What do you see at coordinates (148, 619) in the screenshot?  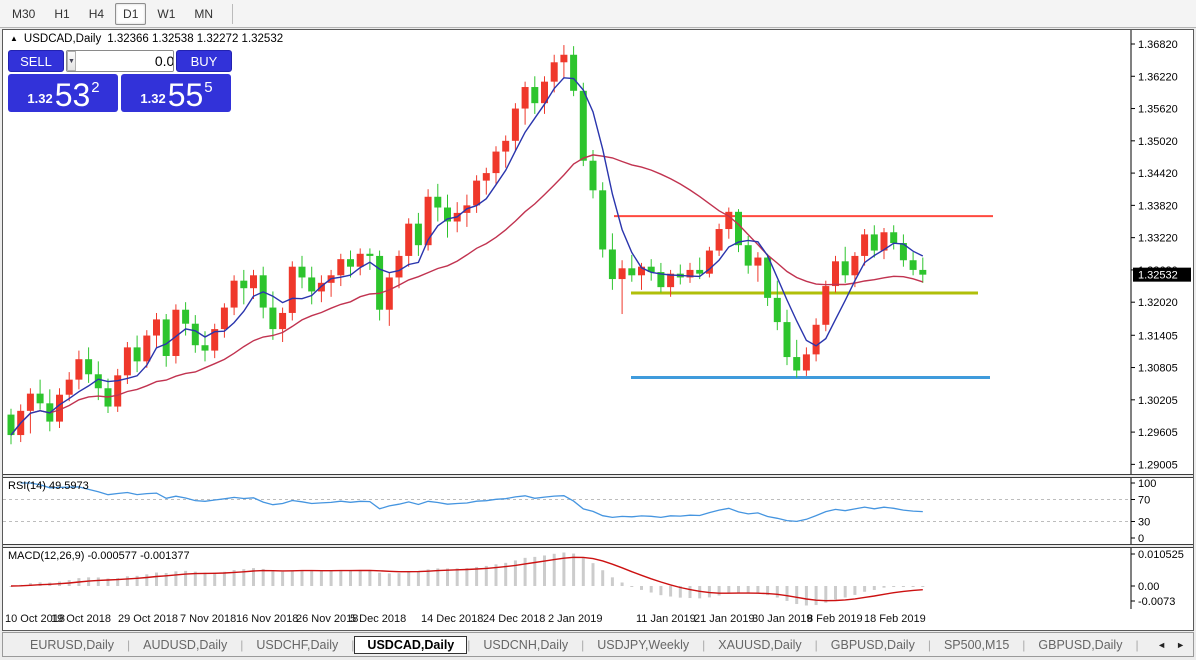 I see `date-axis-label: 29 Oct 2018` at bounding box center [148, 619].